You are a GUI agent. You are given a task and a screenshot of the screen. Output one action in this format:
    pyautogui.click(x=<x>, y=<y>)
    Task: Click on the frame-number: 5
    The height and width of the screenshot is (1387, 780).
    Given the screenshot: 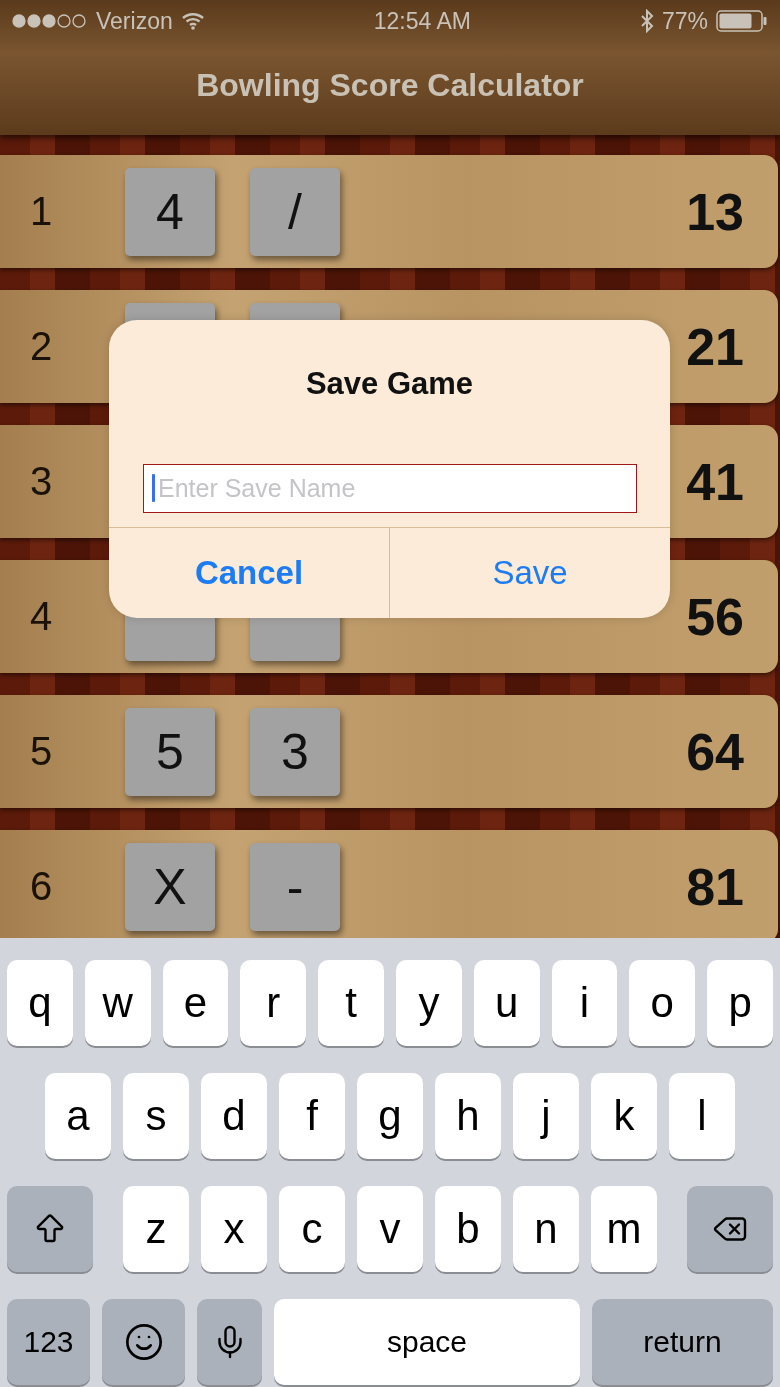 What is the action you would take?
    pyautogui.click(x=42, y=751)
    